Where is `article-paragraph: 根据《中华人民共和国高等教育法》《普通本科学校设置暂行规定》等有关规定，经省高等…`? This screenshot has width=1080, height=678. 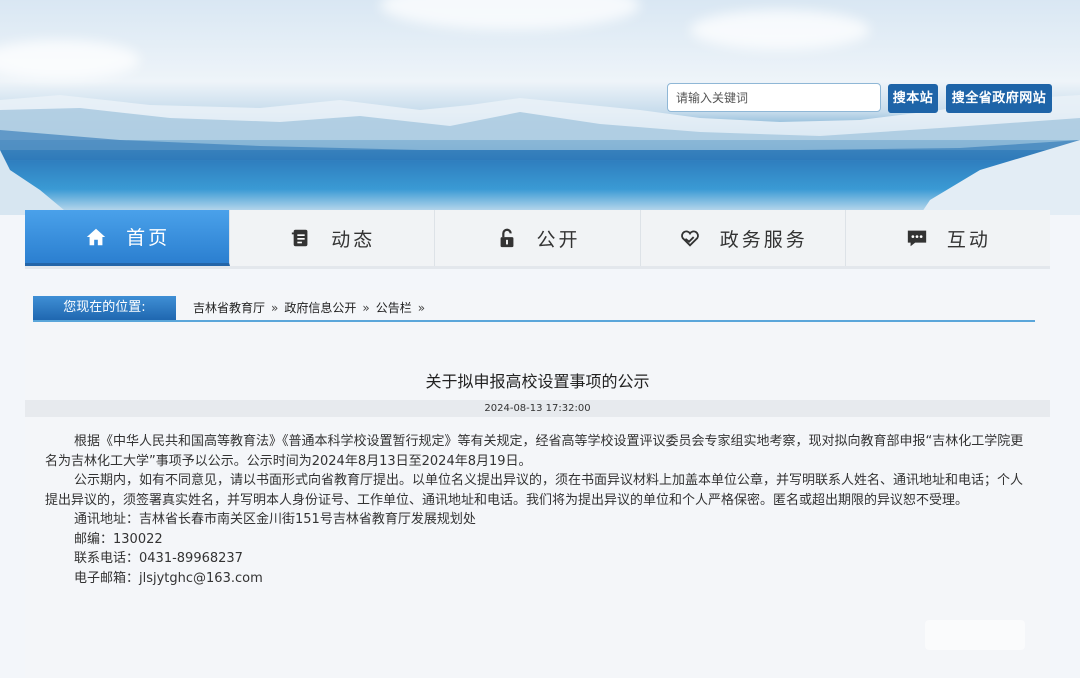 article-paragraph: 根据《中华人民共和国高等教育法》《普通本科学校设置暂行规定》等有关规定，经省高等… is located at coordinates (534, 451).